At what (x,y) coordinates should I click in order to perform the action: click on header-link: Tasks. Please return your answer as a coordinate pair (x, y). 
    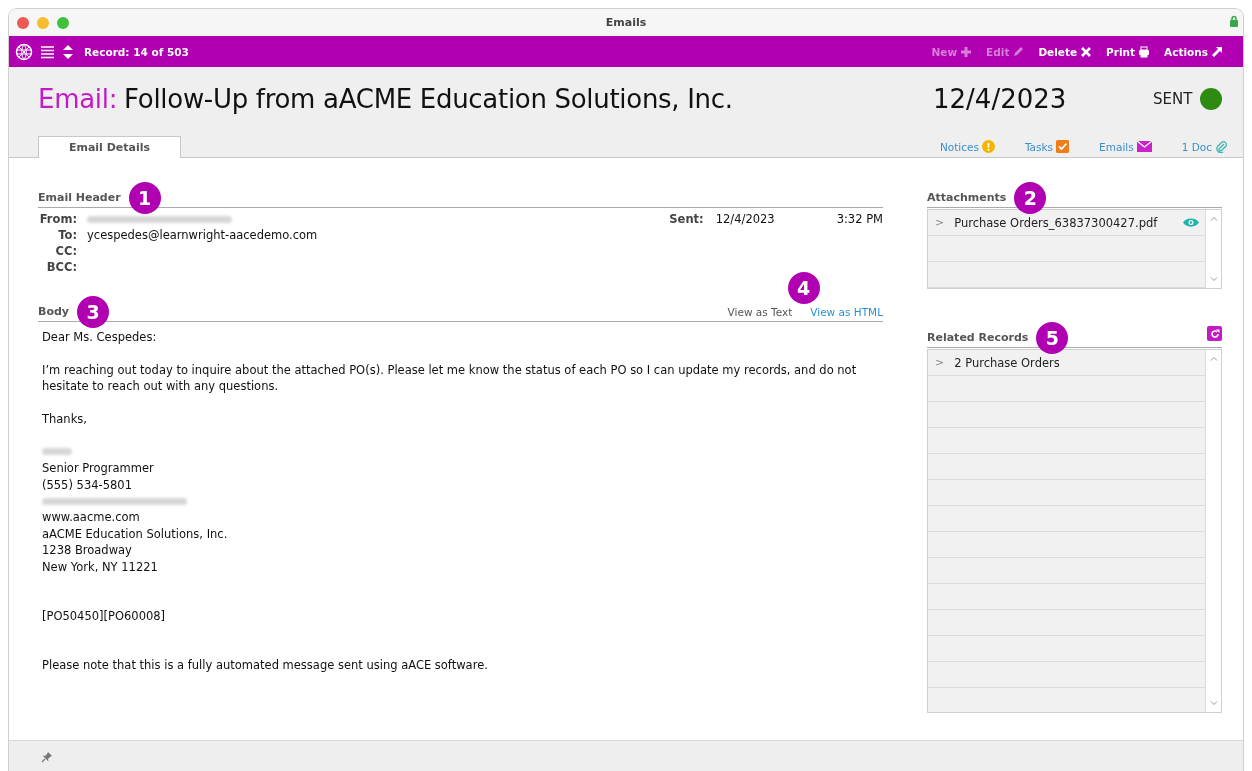
    Looking at the image, I should click on (1047, 146).